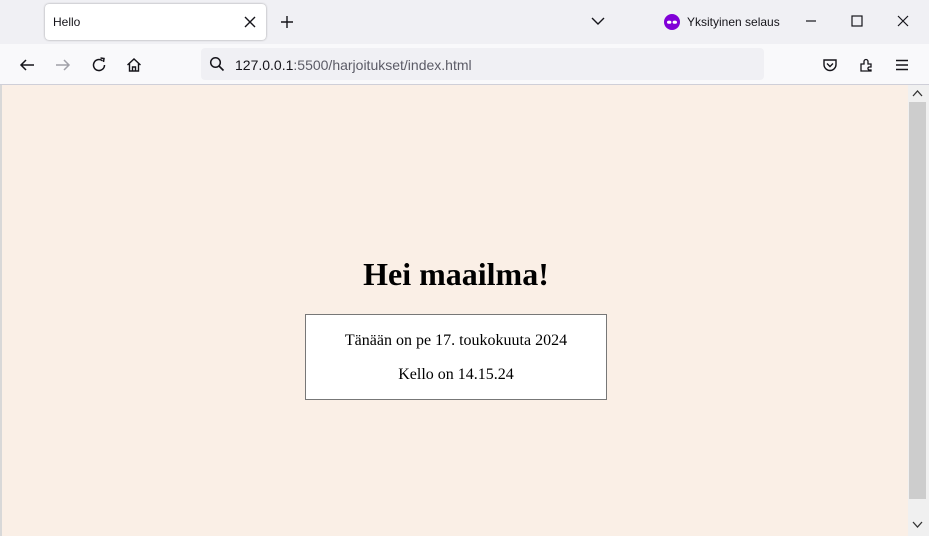 This screenshot has height=536, width=929. I want to click on url-text: 127.0.0.1:5500/harjoitukset/index.html, so click(353, 65).